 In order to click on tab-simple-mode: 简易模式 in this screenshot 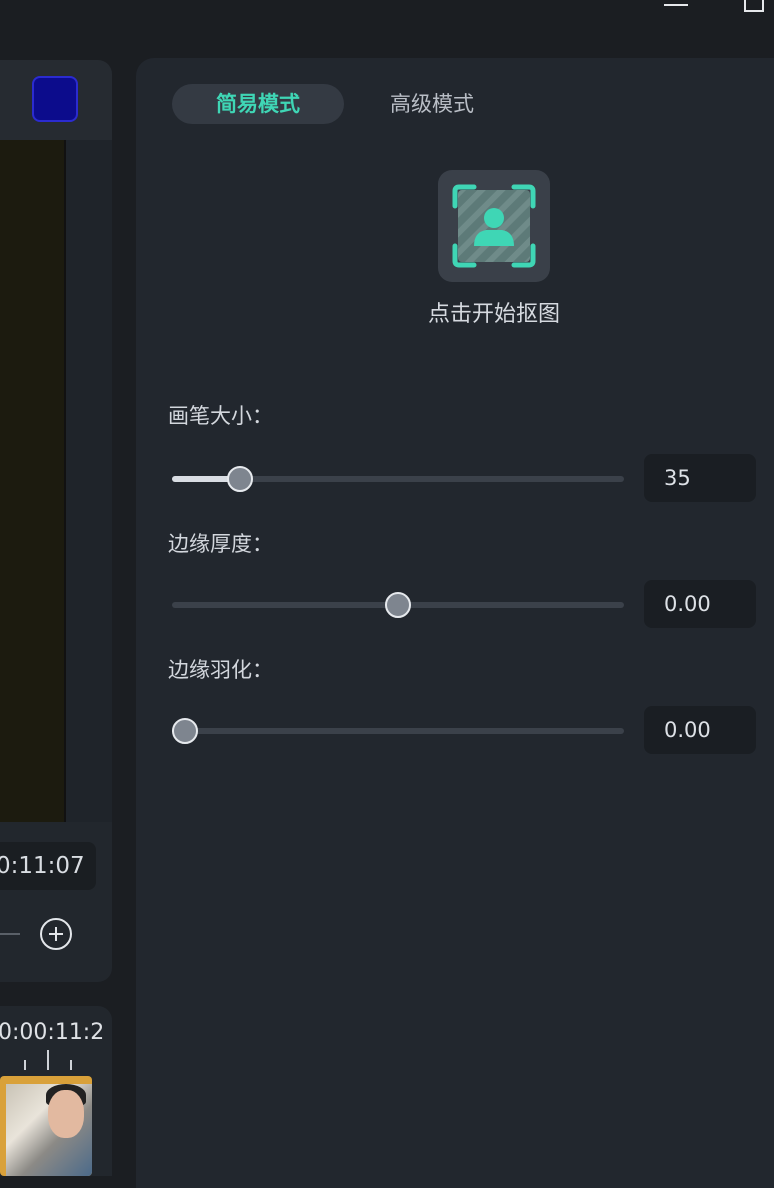, I will do `click(258, 104)`.